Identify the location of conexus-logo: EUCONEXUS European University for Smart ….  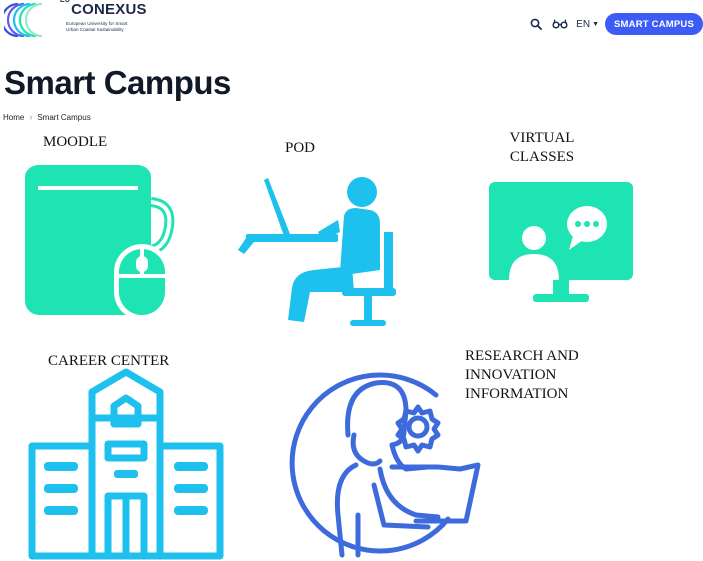
(79, 20).